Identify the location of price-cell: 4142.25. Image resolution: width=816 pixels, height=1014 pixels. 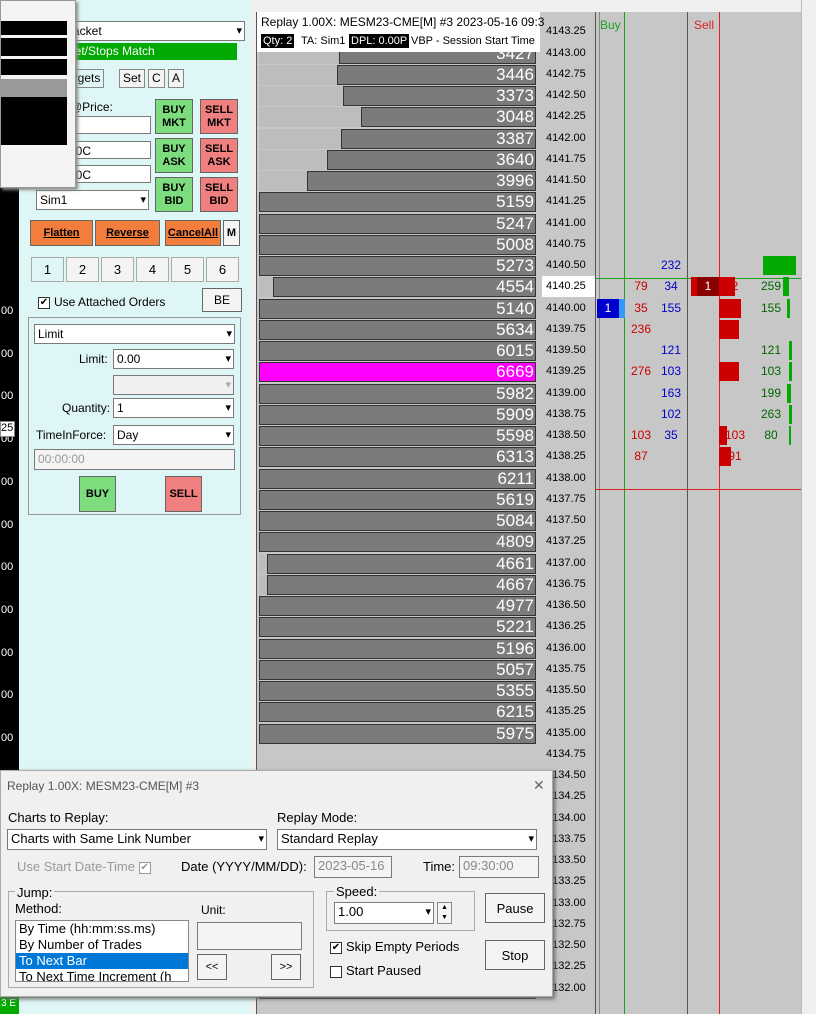
(568, 116).